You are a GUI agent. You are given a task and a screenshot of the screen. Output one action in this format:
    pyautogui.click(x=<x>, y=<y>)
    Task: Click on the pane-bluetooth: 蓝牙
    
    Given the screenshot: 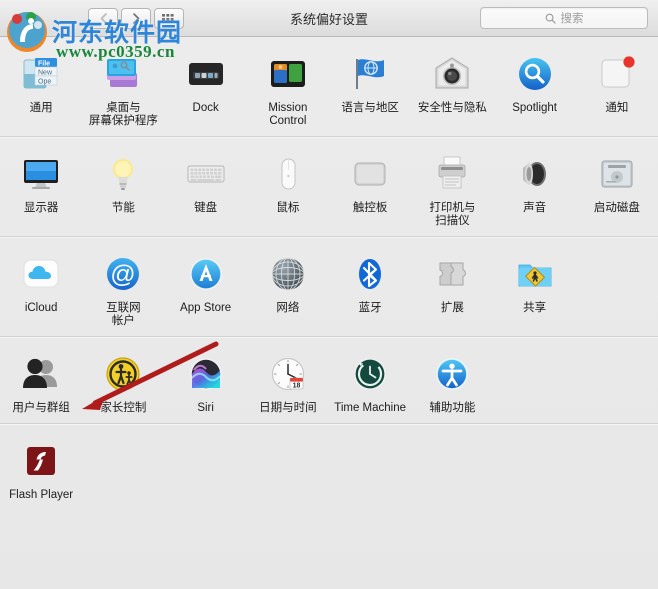 What is the action you would take?
    pyautogui.click(x=370, y=287)
    